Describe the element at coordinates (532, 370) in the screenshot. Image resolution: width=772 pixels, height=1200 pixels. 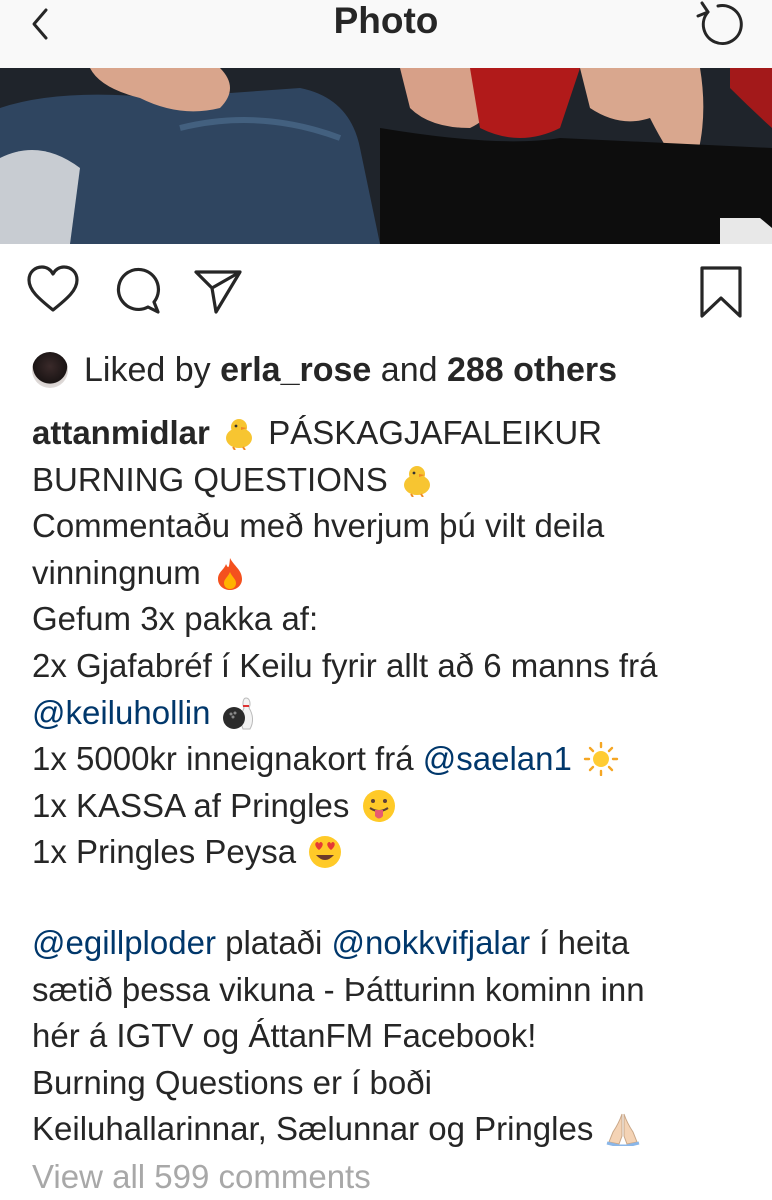
I see `likes-others: 288 others` at that location.